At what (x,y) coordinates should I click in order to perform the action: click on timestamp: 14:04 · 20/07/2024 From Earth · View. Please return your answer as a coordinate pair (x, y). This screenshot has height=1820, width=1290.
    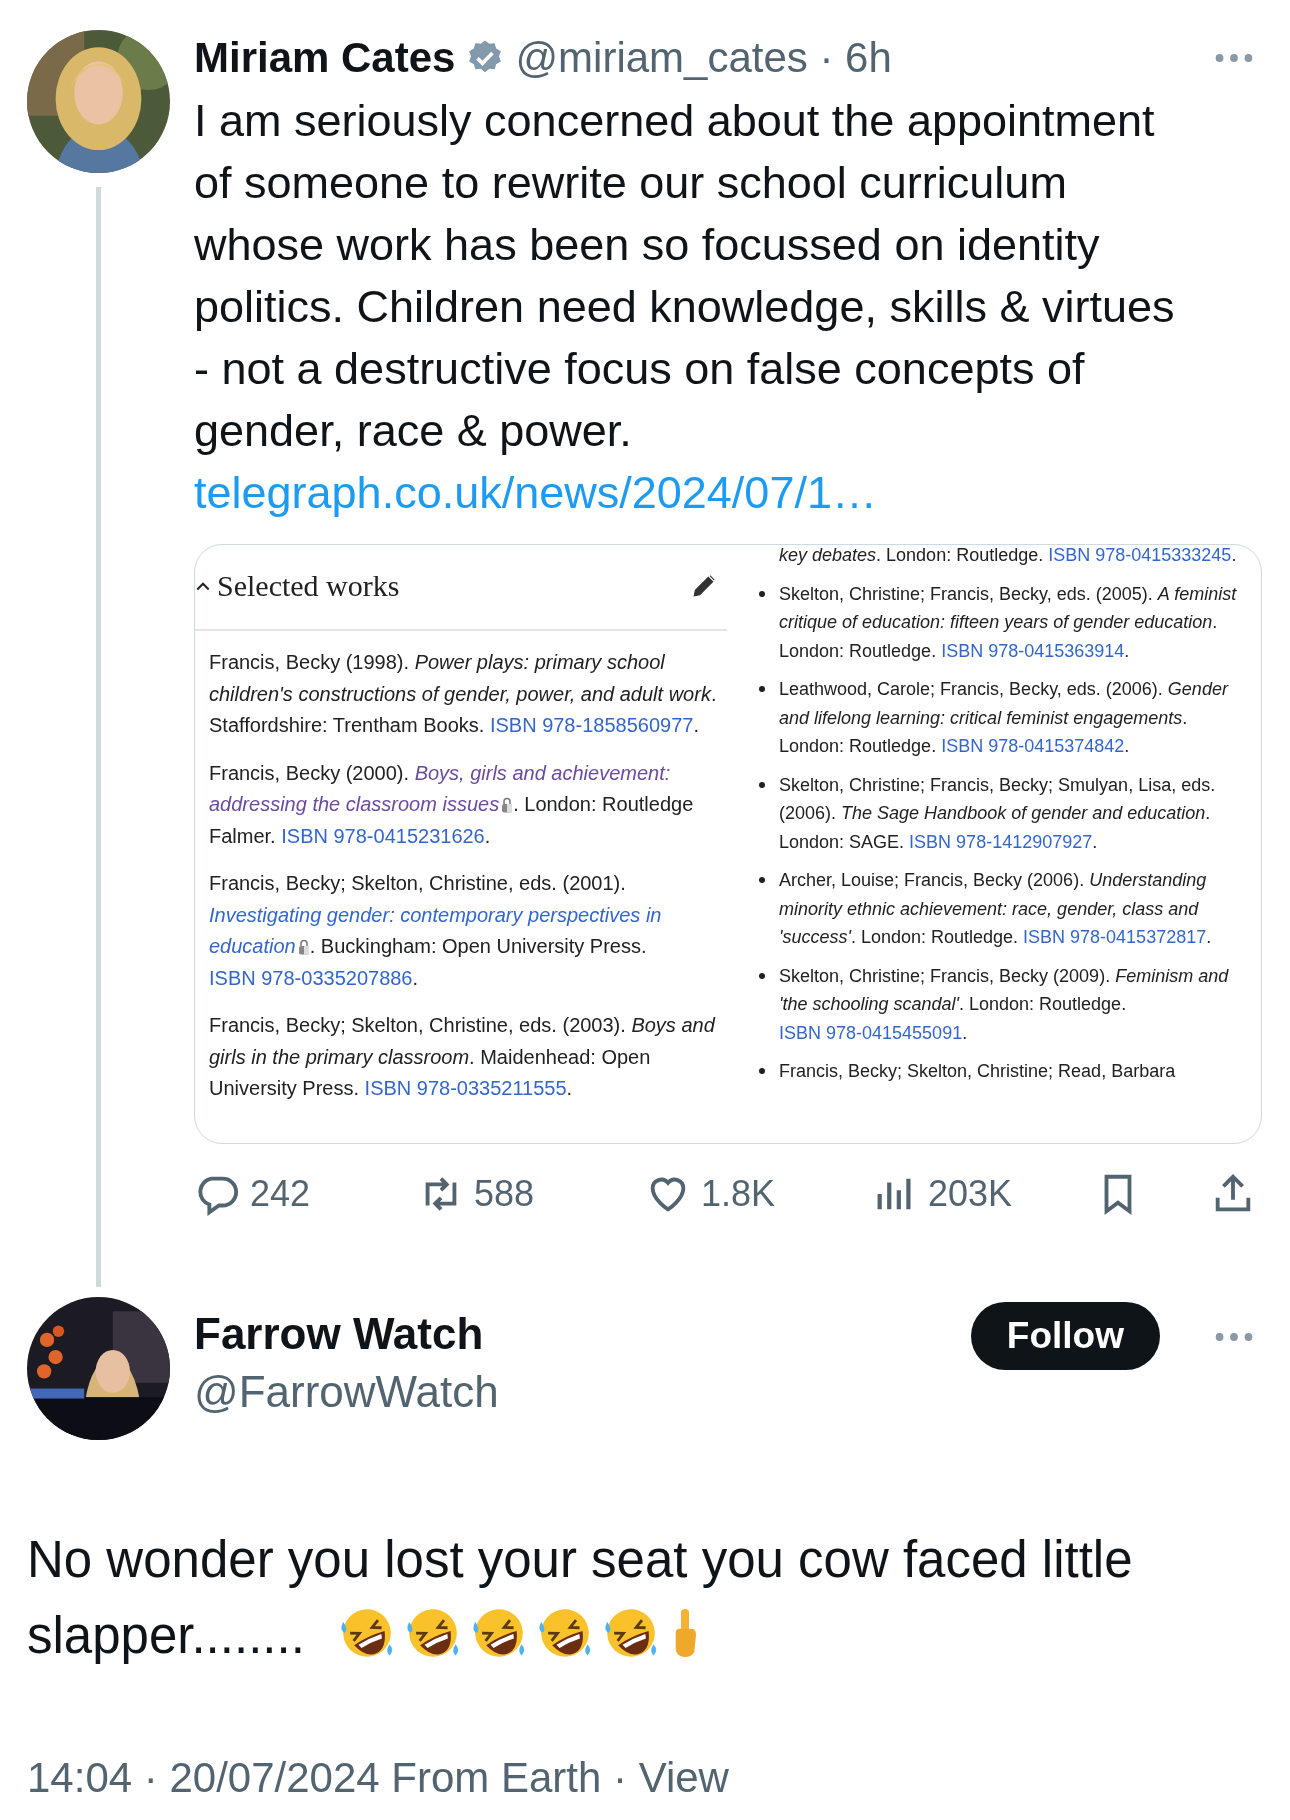
    Looking at the image, I should click on (644, 1778).